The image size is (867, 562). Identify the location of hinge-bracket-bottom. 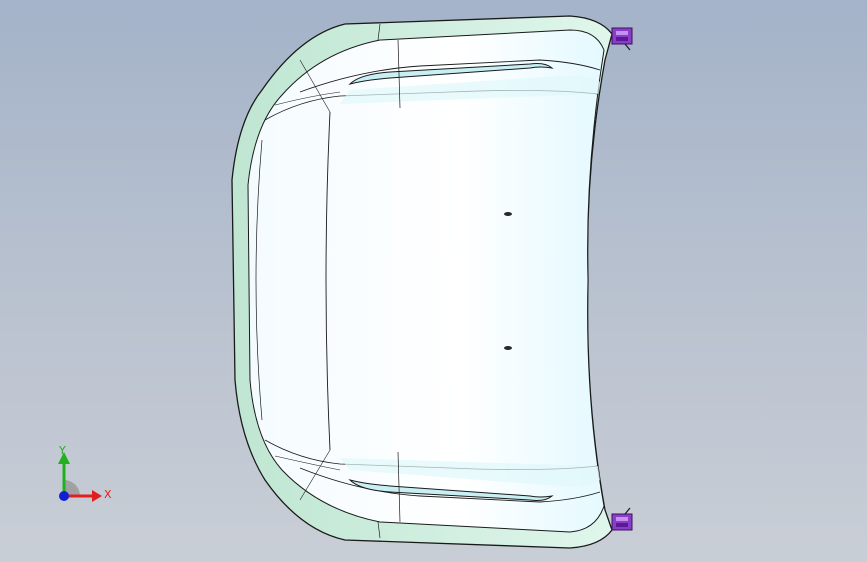
(622, 519).